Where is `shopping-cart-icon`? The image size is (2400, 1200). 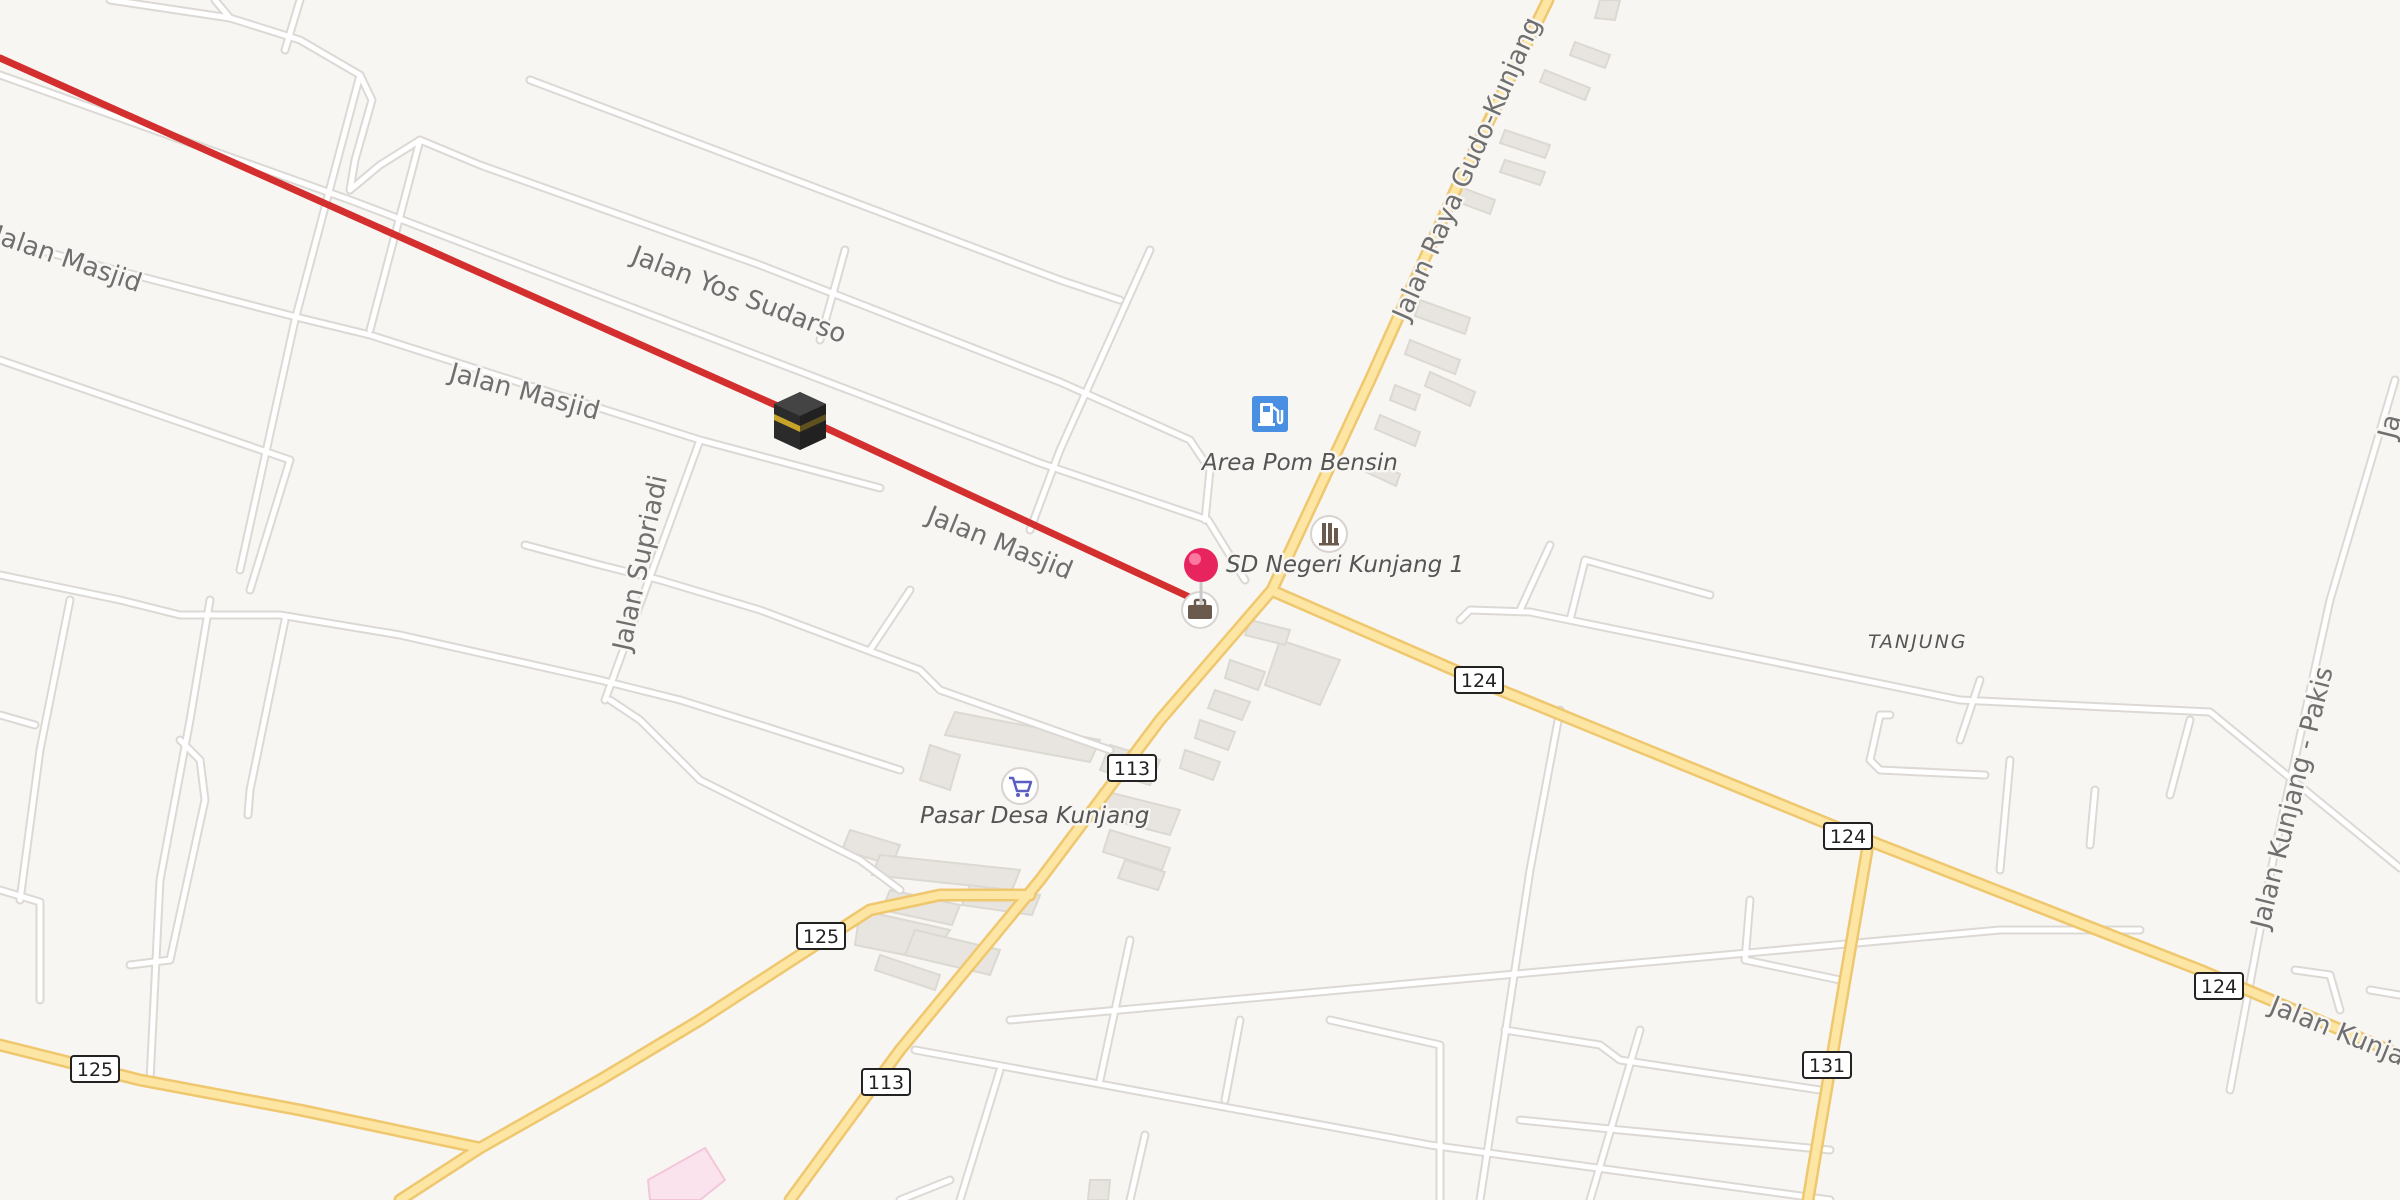 shopping-cart-icon is located at coordinates (1020, 786).